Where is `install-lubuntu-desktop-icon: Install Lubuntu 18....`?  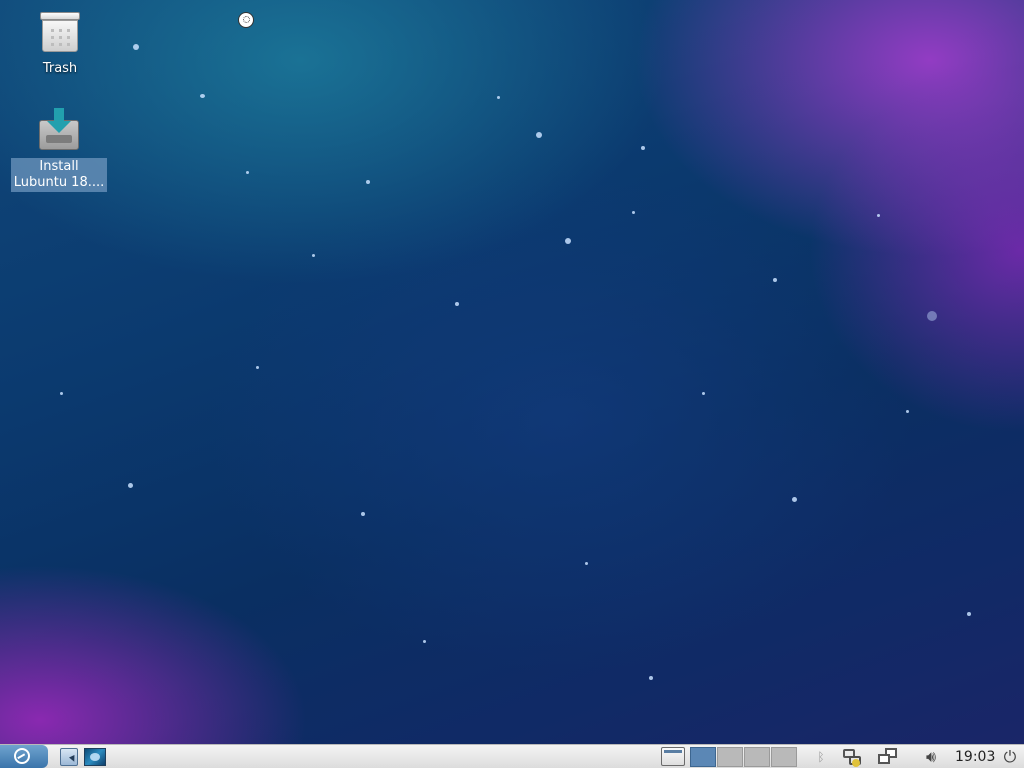
install-lubuntu-desktop-icon: Install Lubuntu 18.... is located at coordinates (59, 150).